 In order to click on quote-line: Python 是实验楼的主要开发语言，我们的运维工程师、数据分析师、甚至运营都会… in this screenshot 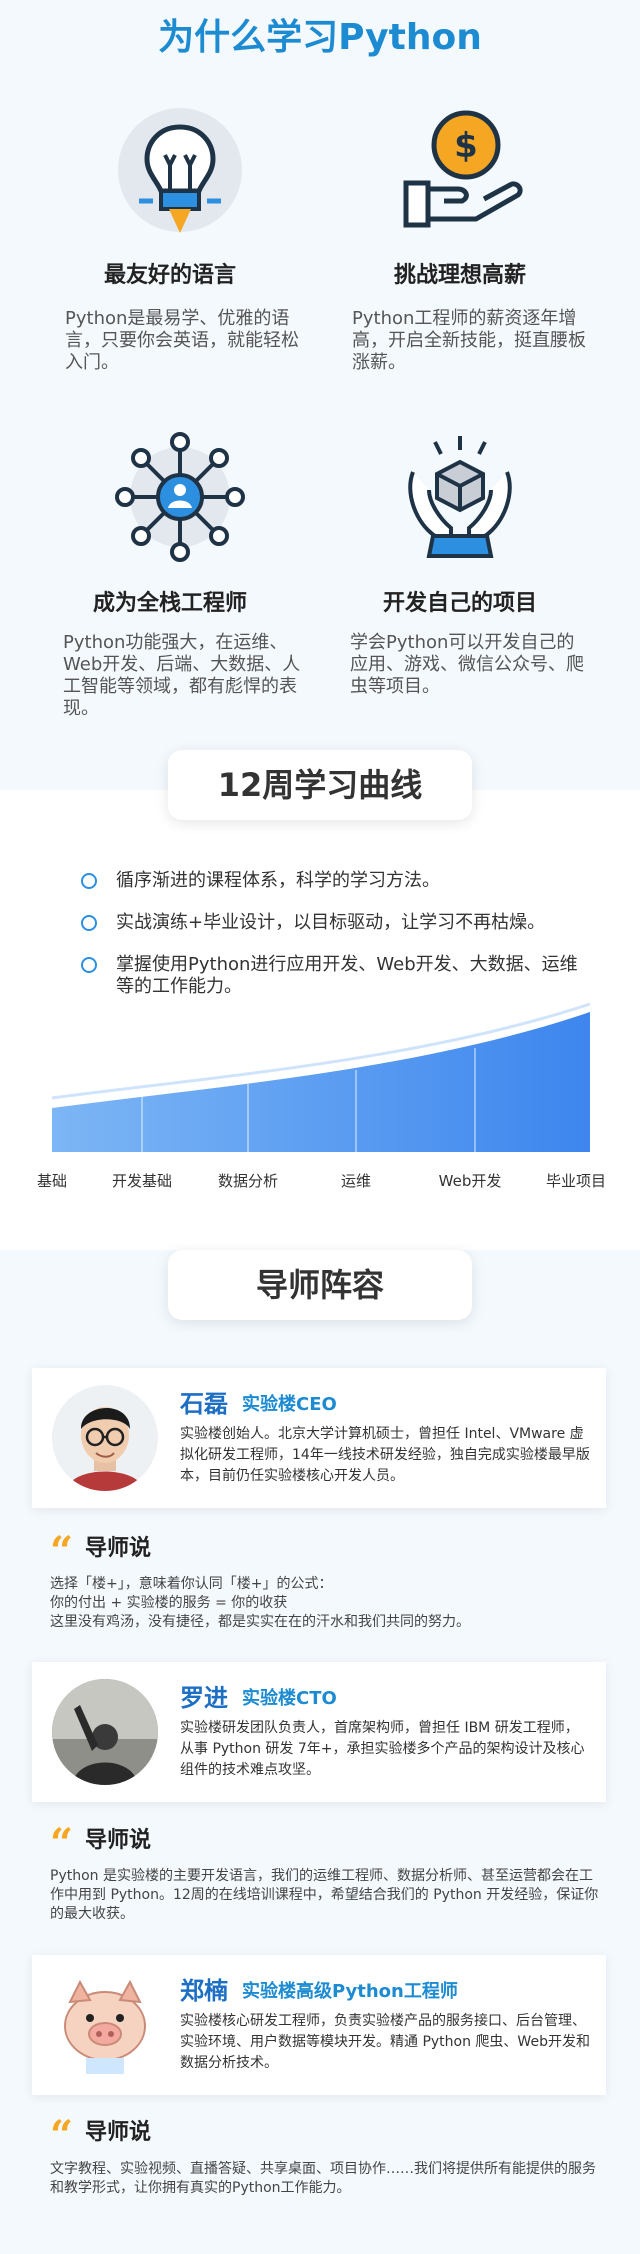, I will do `click(324, 1895)`.